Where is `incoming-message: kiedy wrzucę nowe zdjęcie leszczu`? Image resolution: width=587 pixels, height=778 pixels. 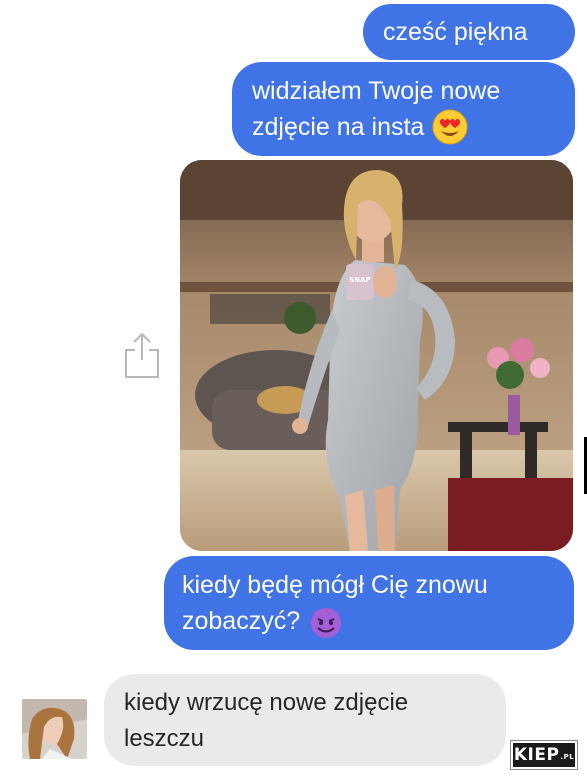 incoming-message: kiedy wrzucę nowe zdjęcie leszczu is located at coordinates (305, 720).